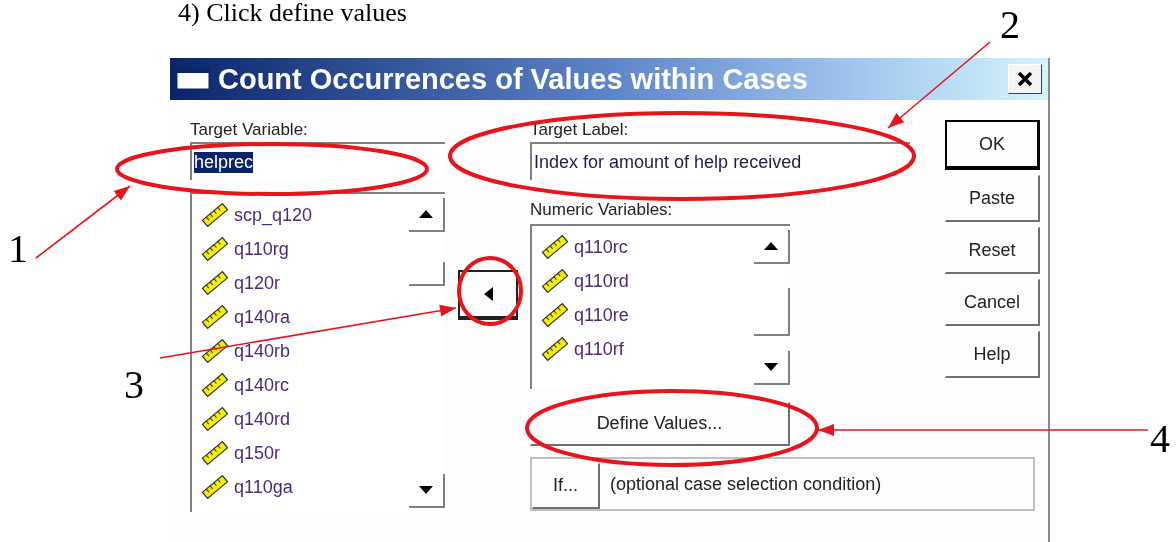 The image size is (1176, 542). I want to click on variable-list: scp_q120 q110rg q120r q140ra q140rb q140rc q140rd q150r q110ga, so click(317, 352).